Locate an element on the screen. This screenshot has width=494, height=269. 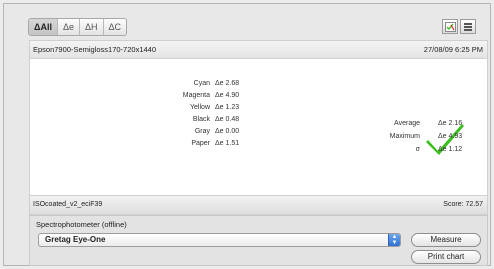
list-view-icon is located at coordinates (468, 26).